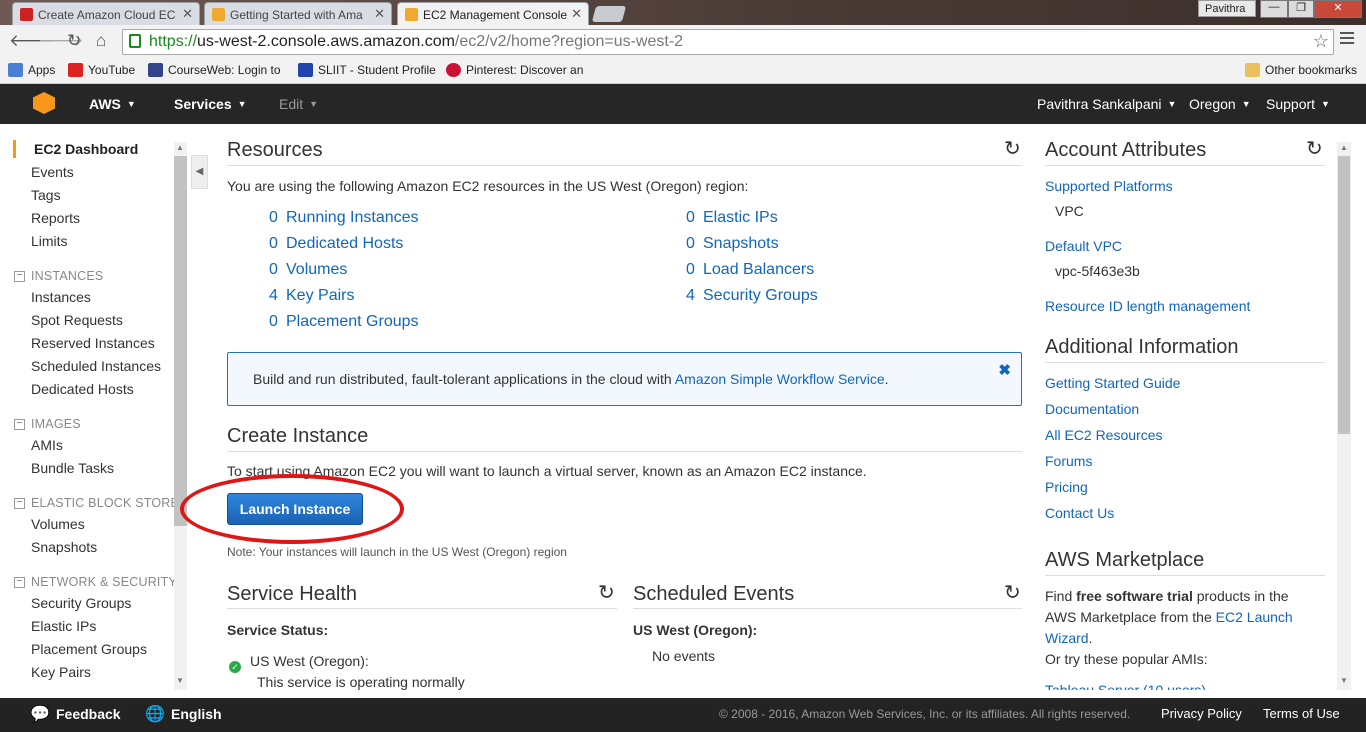 This screenshot has height=732, width=1366. What do you see at coordinates (1274, 9) in the screenshot?
I see `minimize-icon: —` at bounding box center [1274, 9].